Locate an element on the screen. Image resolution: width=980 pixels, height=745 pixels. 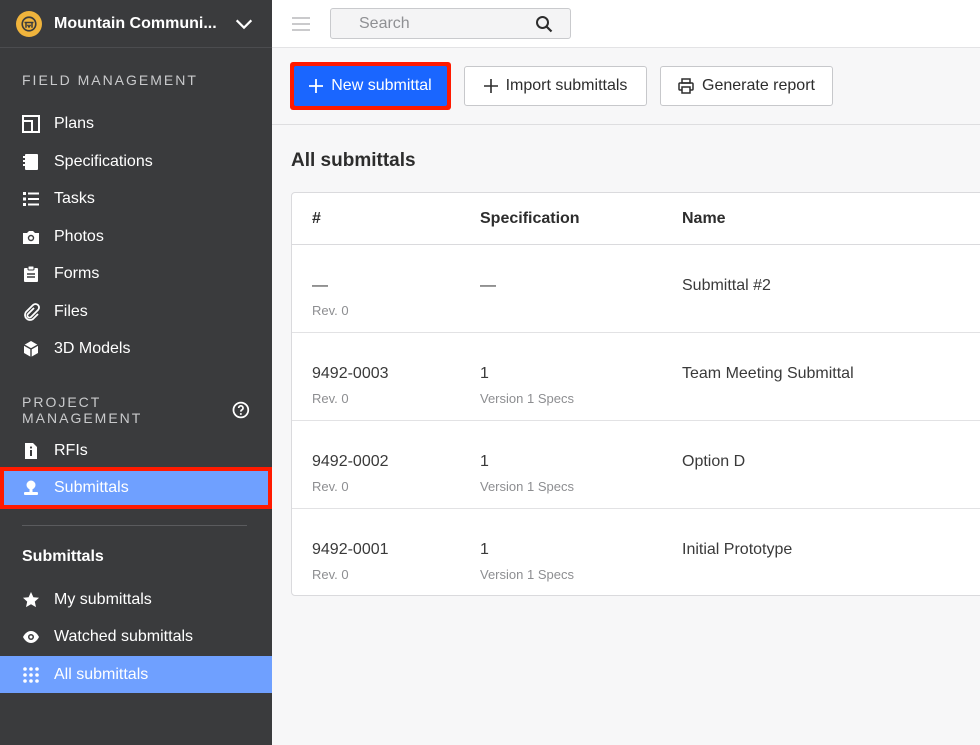
plans-icon is located at coordinates (31, 124).